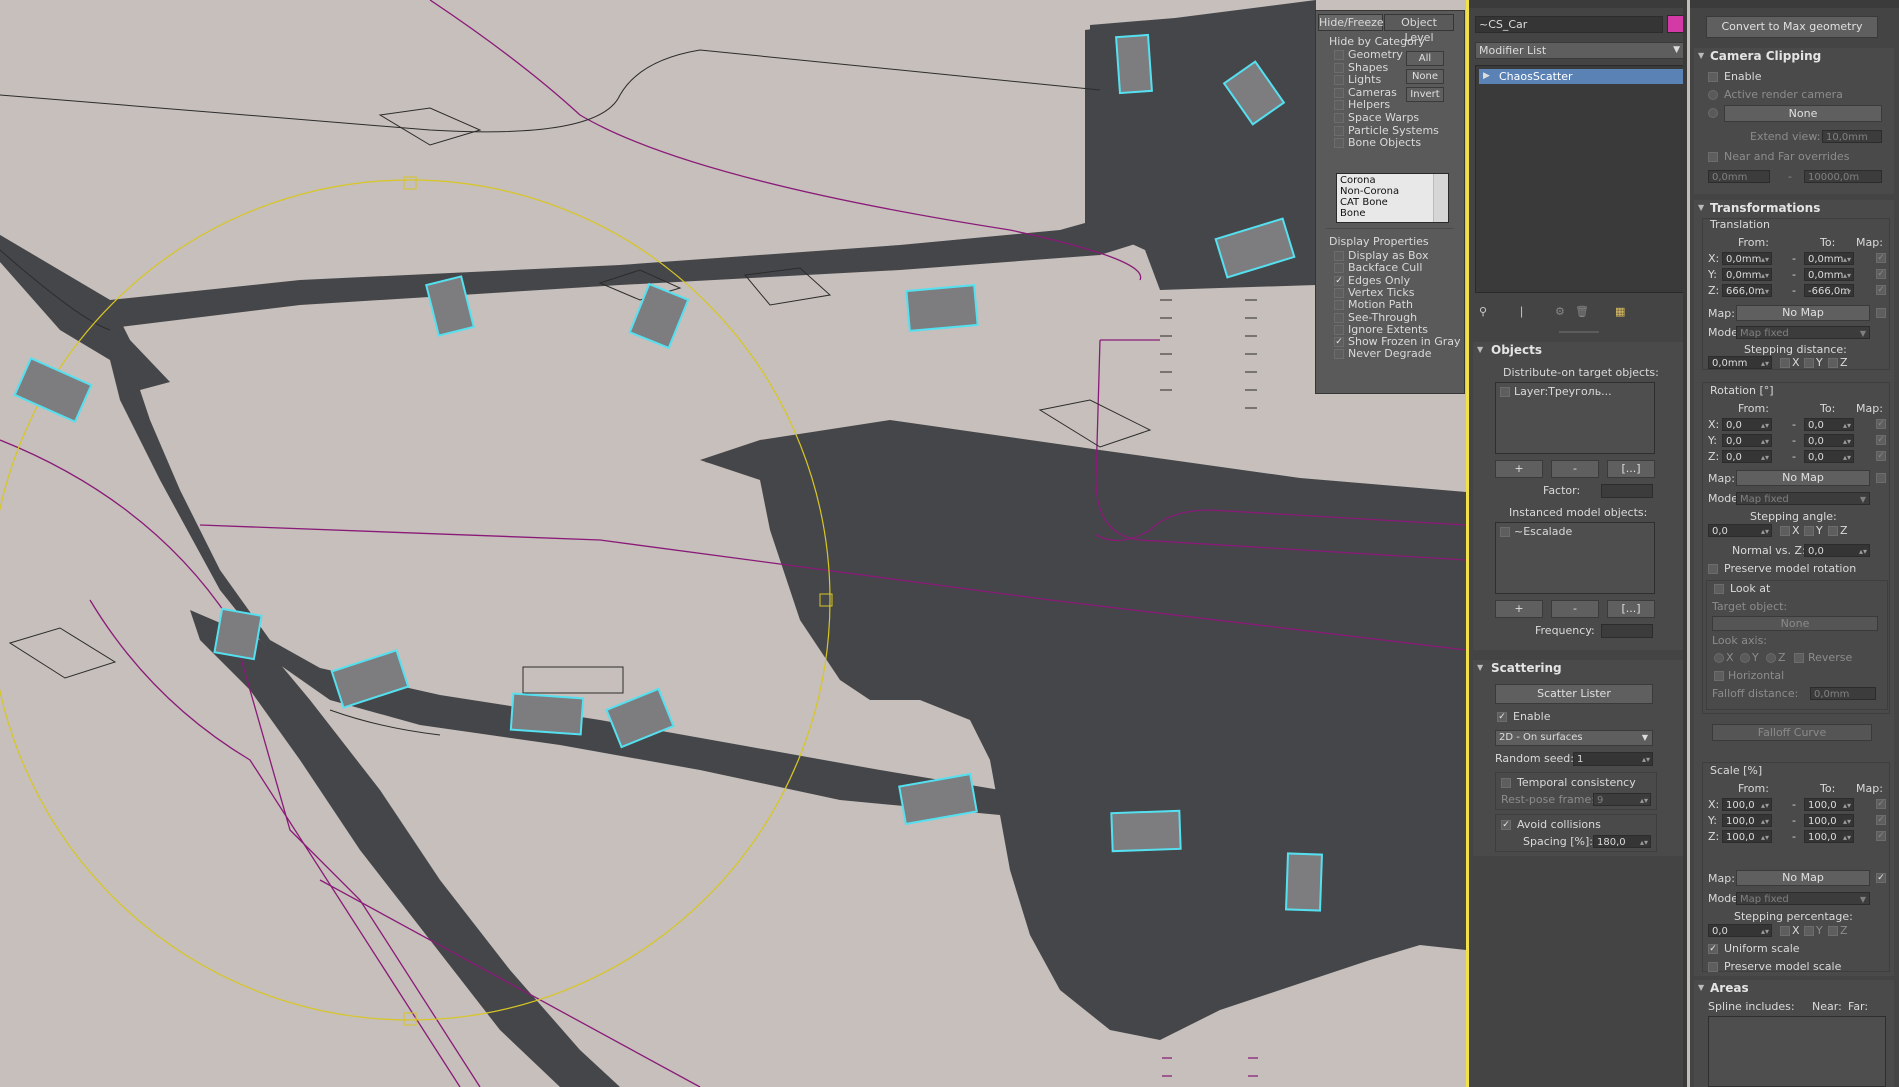  I want to click on stepping-distance-field: 0,0mm ▴▾, so click(1740, 362).